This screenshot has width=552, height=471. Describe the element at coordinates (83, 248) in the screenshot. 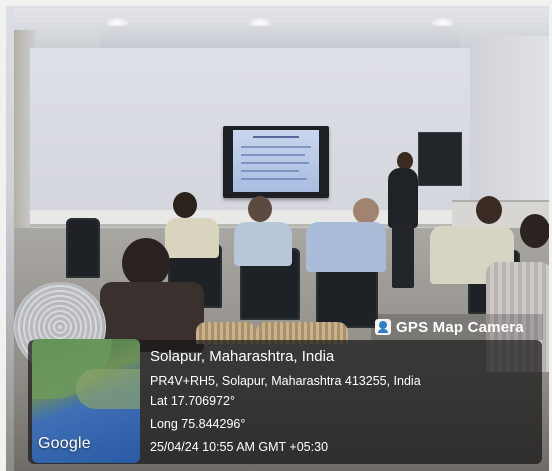

I see `chair` at that location.